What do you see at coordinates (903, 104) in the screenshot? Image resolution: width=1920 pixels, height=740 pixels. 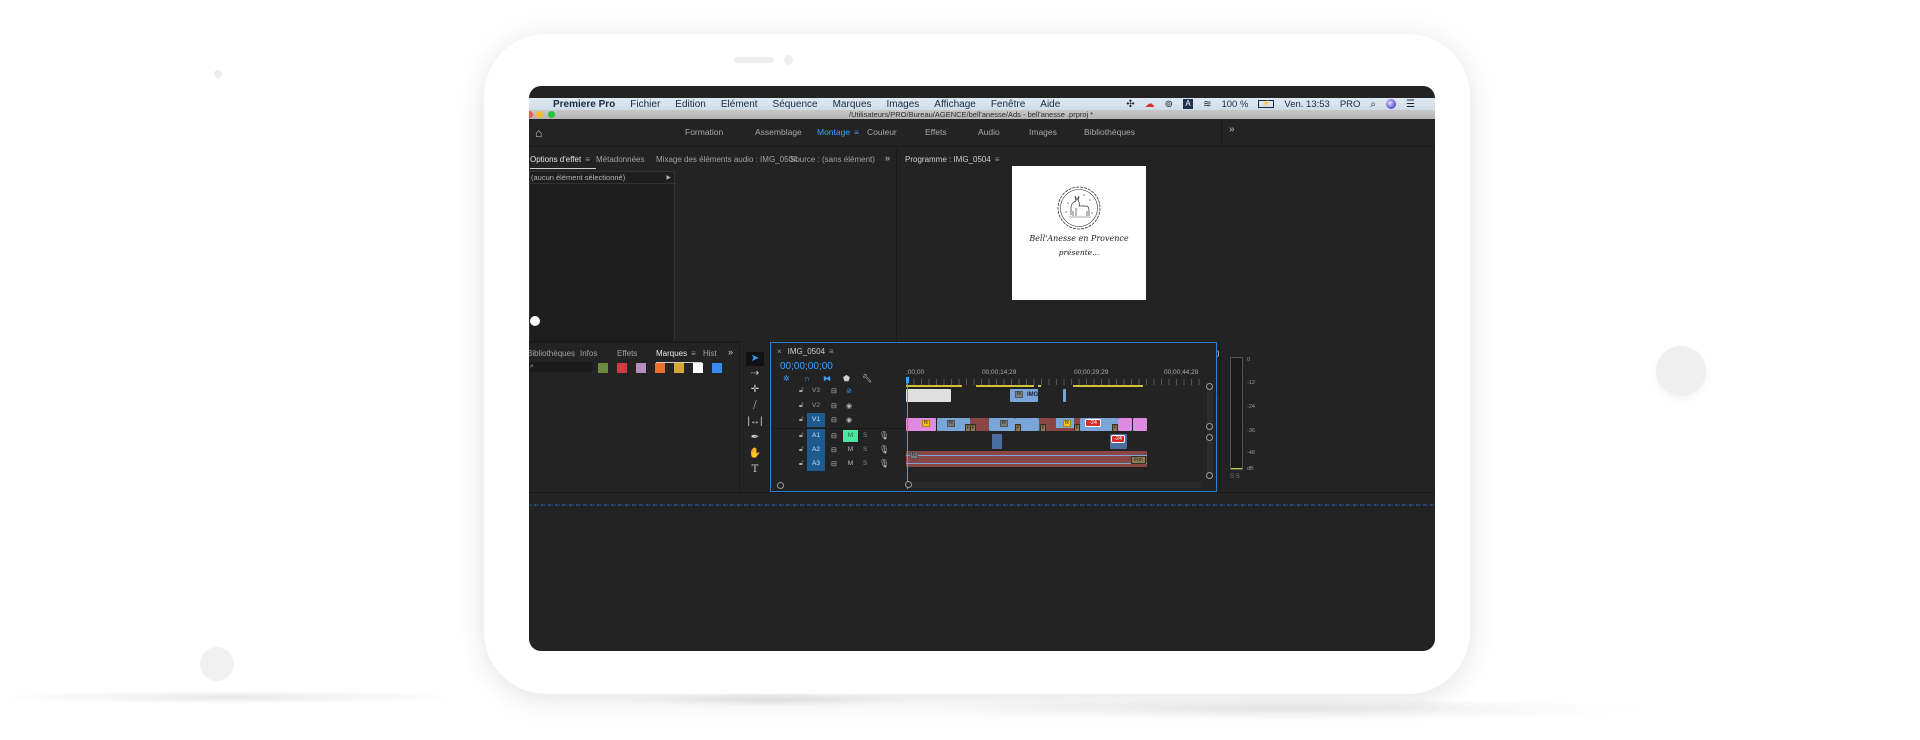 I see `menu-images: Images` at bounding box center [903, 104].